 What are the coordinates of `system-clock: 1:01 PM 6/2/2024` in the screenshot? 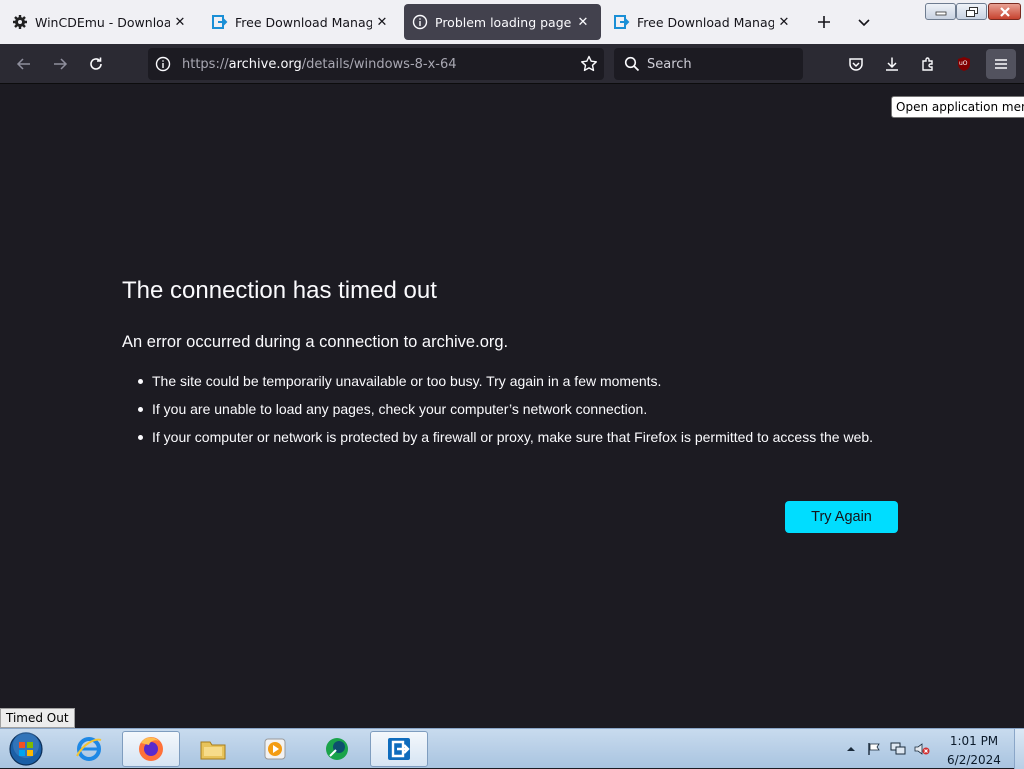 It's located at (974, 750).